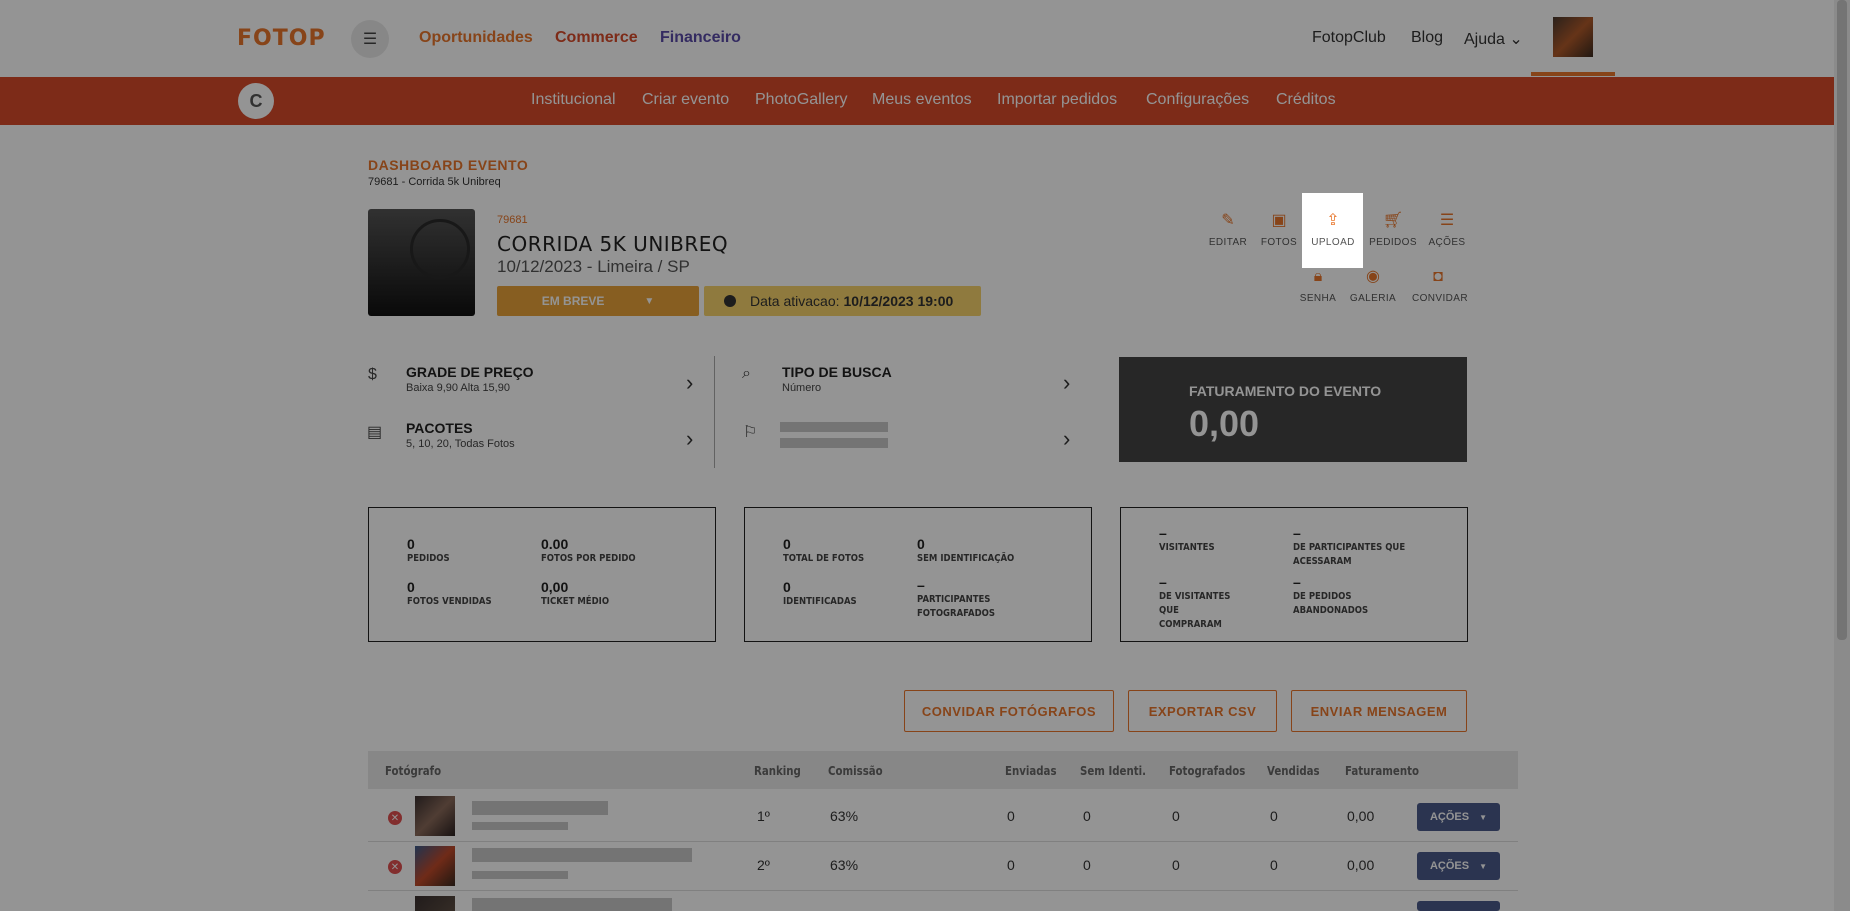 The height and width of the screenshot is (911, 1850). What do you see at coordinates (689, 439) in the screenshot?
I see `packages-chevron-icon: ›` at bounding box center [689, 439].